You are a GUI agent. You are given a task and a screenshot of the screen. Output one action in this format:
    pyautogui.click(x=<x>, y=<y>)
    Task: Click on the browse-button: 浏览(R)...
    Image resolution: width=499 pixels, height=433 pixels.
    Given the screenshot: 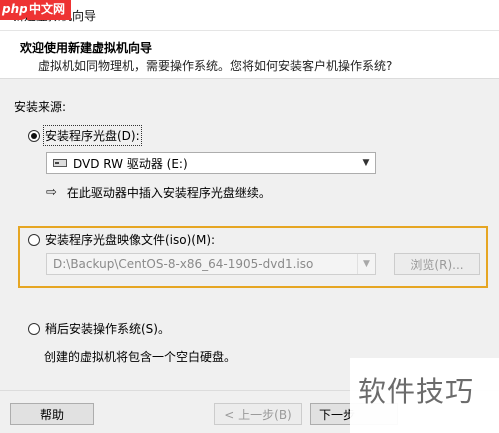 What is the action you would take?
    pyautogui.click(x=437, y=264)
    